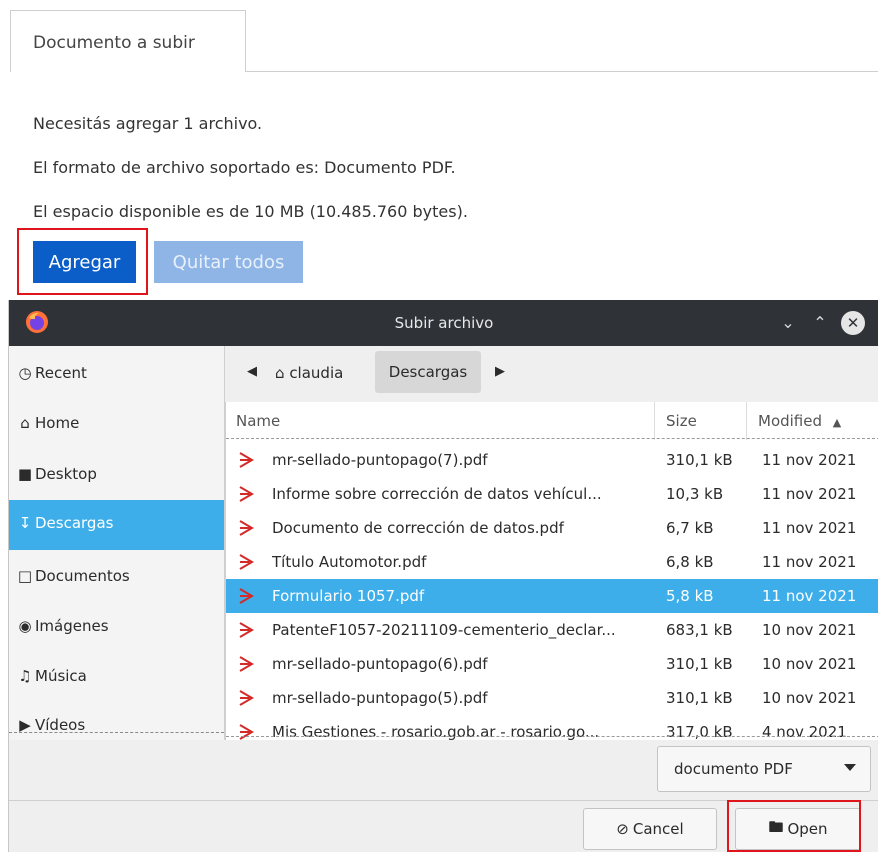 This screenshot has width=878, height=852. I want to click on file-size: 683,1 kB, so click(699, 630).